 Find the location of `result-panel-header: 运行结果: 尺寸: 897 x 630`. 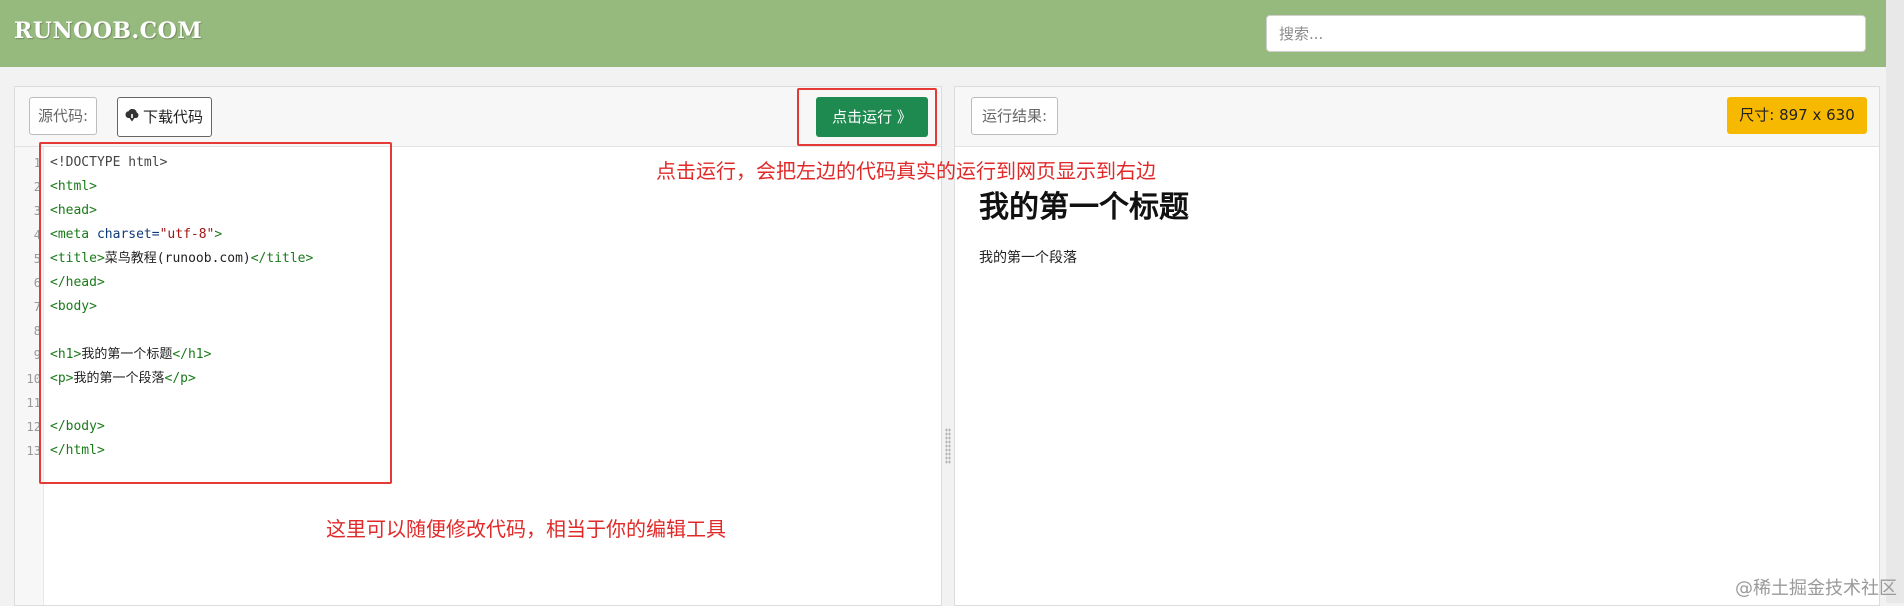

result-panel-header: 运行结果: 尺寸: 897 x 630 is located at coordinates (1417, 117).